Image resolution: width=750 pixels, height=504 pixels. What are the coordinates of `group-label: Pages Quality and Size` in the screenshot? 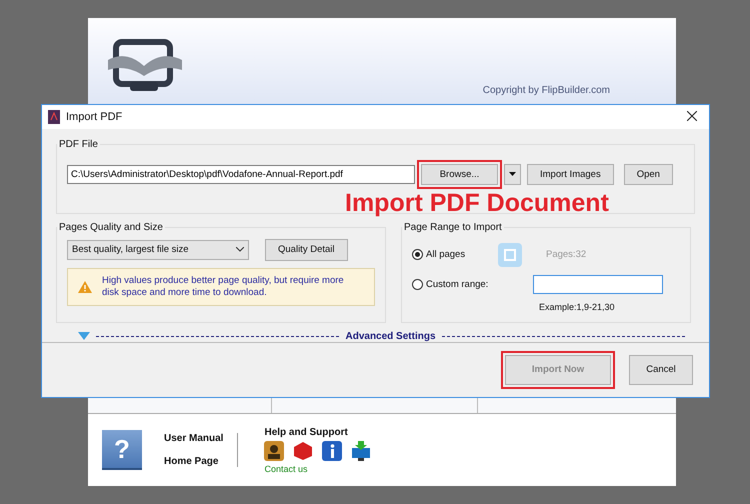 It's located at (111, 227).